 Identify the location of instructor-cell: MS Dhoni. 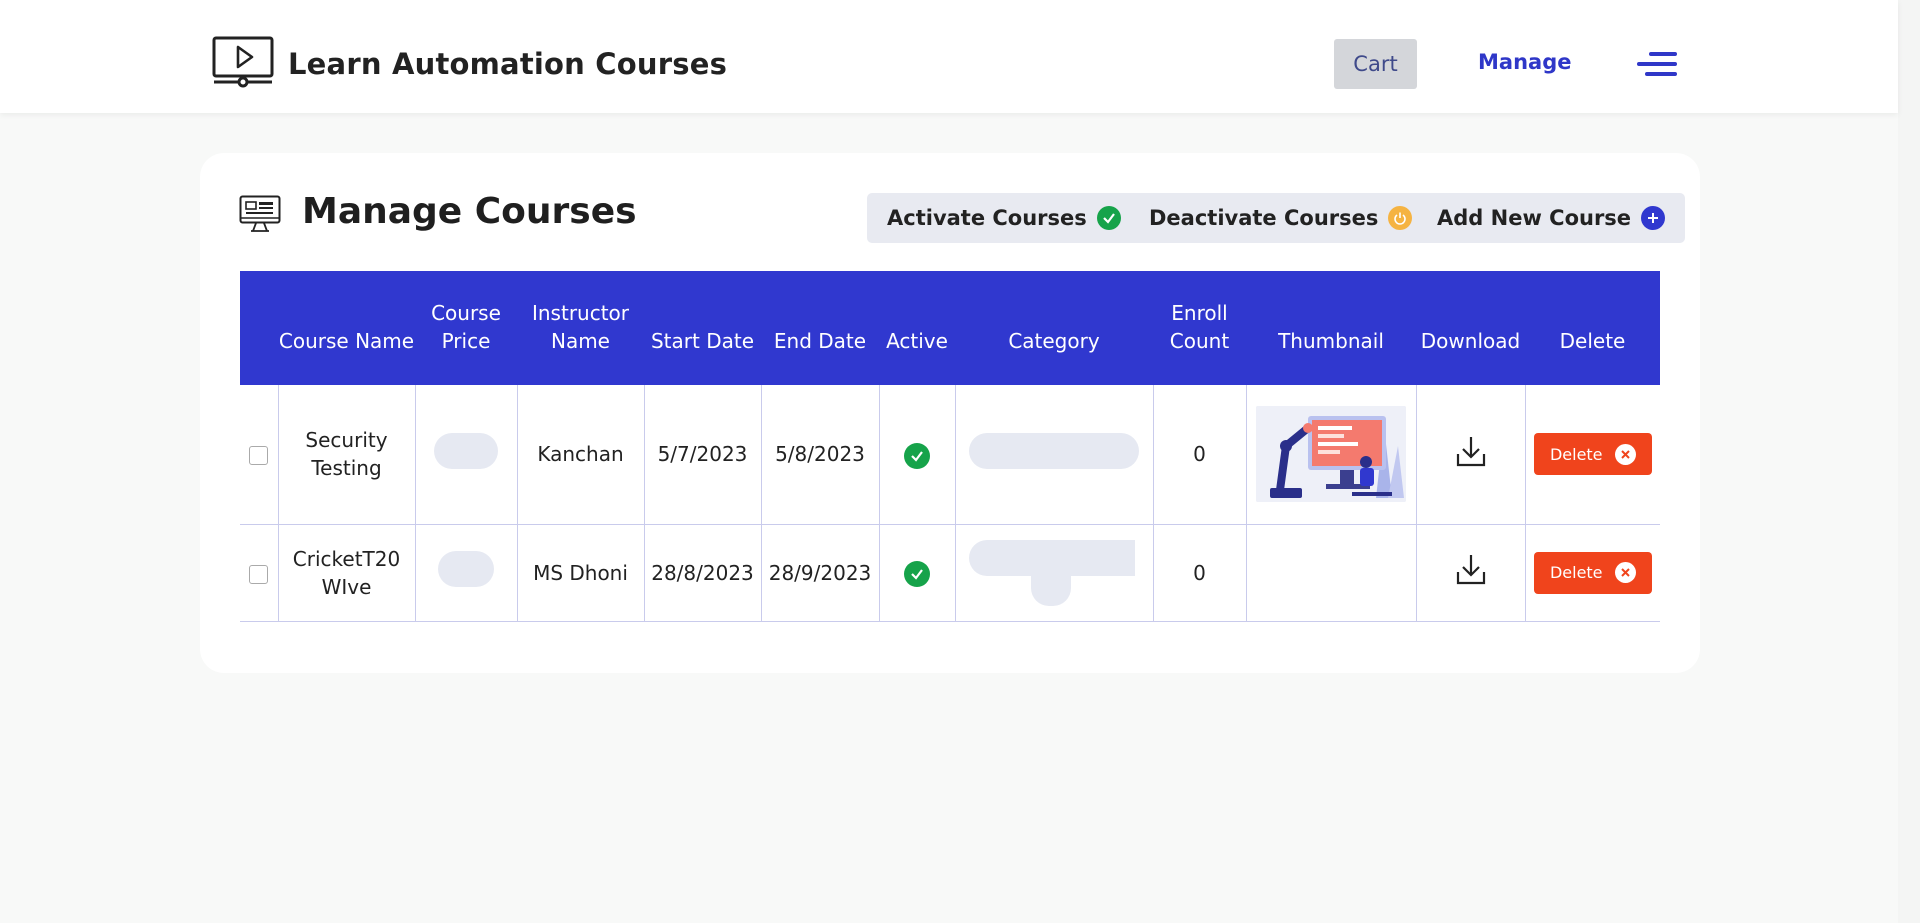
(581, 573).